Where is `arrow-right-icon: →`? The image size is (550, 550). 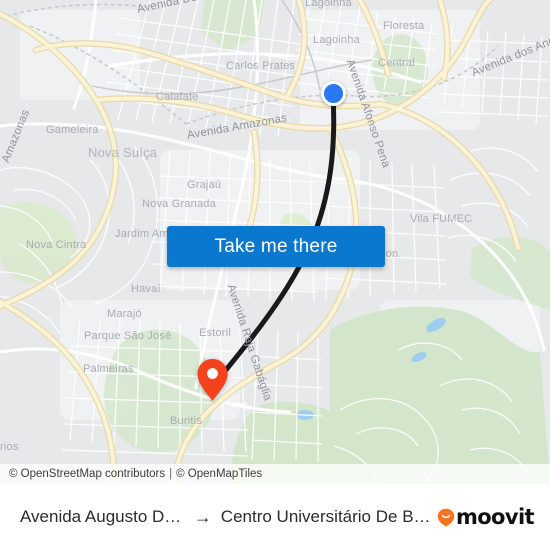 arrow-right-icon: → is located at coordinates (202, 516).